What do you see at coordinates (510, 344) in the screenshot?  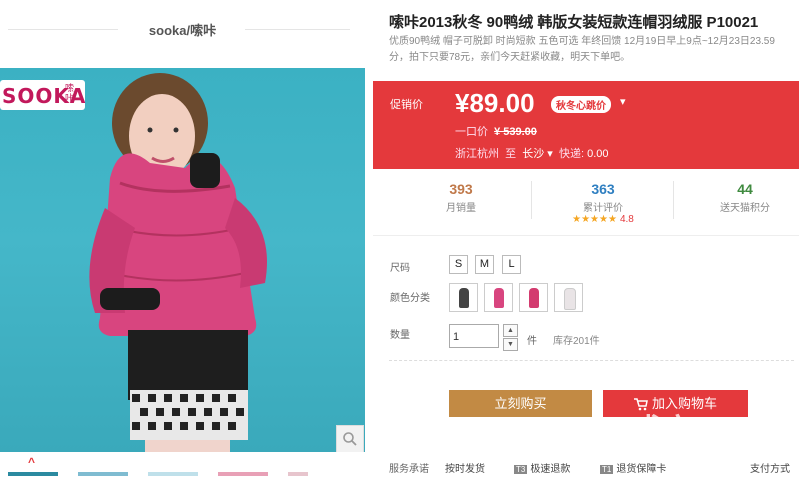 I see `decrement-button: ▼` at bounding box center [510, 344].